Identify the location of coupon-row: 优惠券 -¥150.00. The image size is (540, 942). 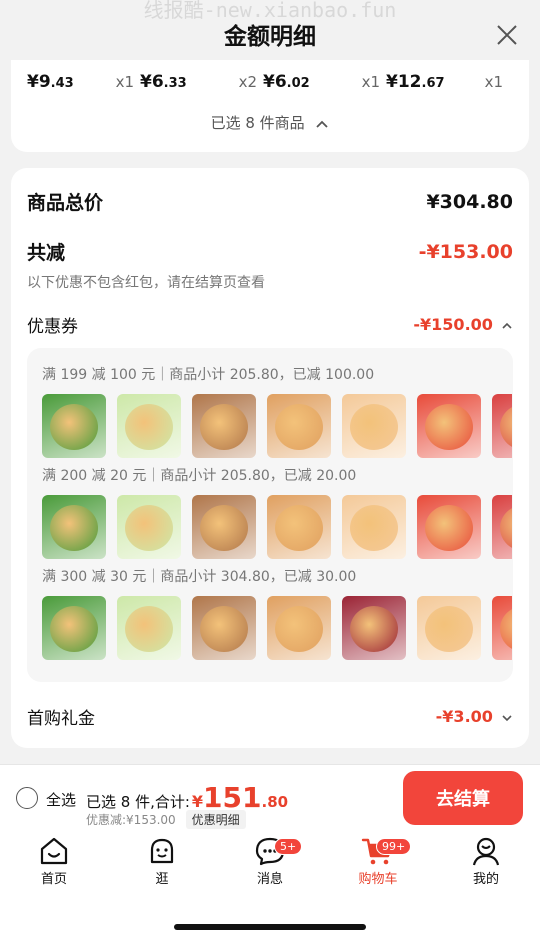
(270, 324).